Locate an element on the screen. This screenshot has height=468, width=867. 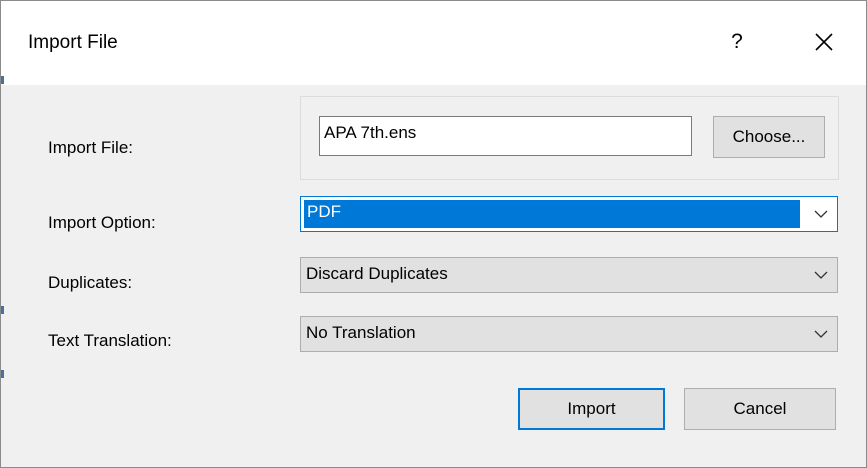
duplicates-label: Duplicates: is located at coordinates (90, 282).